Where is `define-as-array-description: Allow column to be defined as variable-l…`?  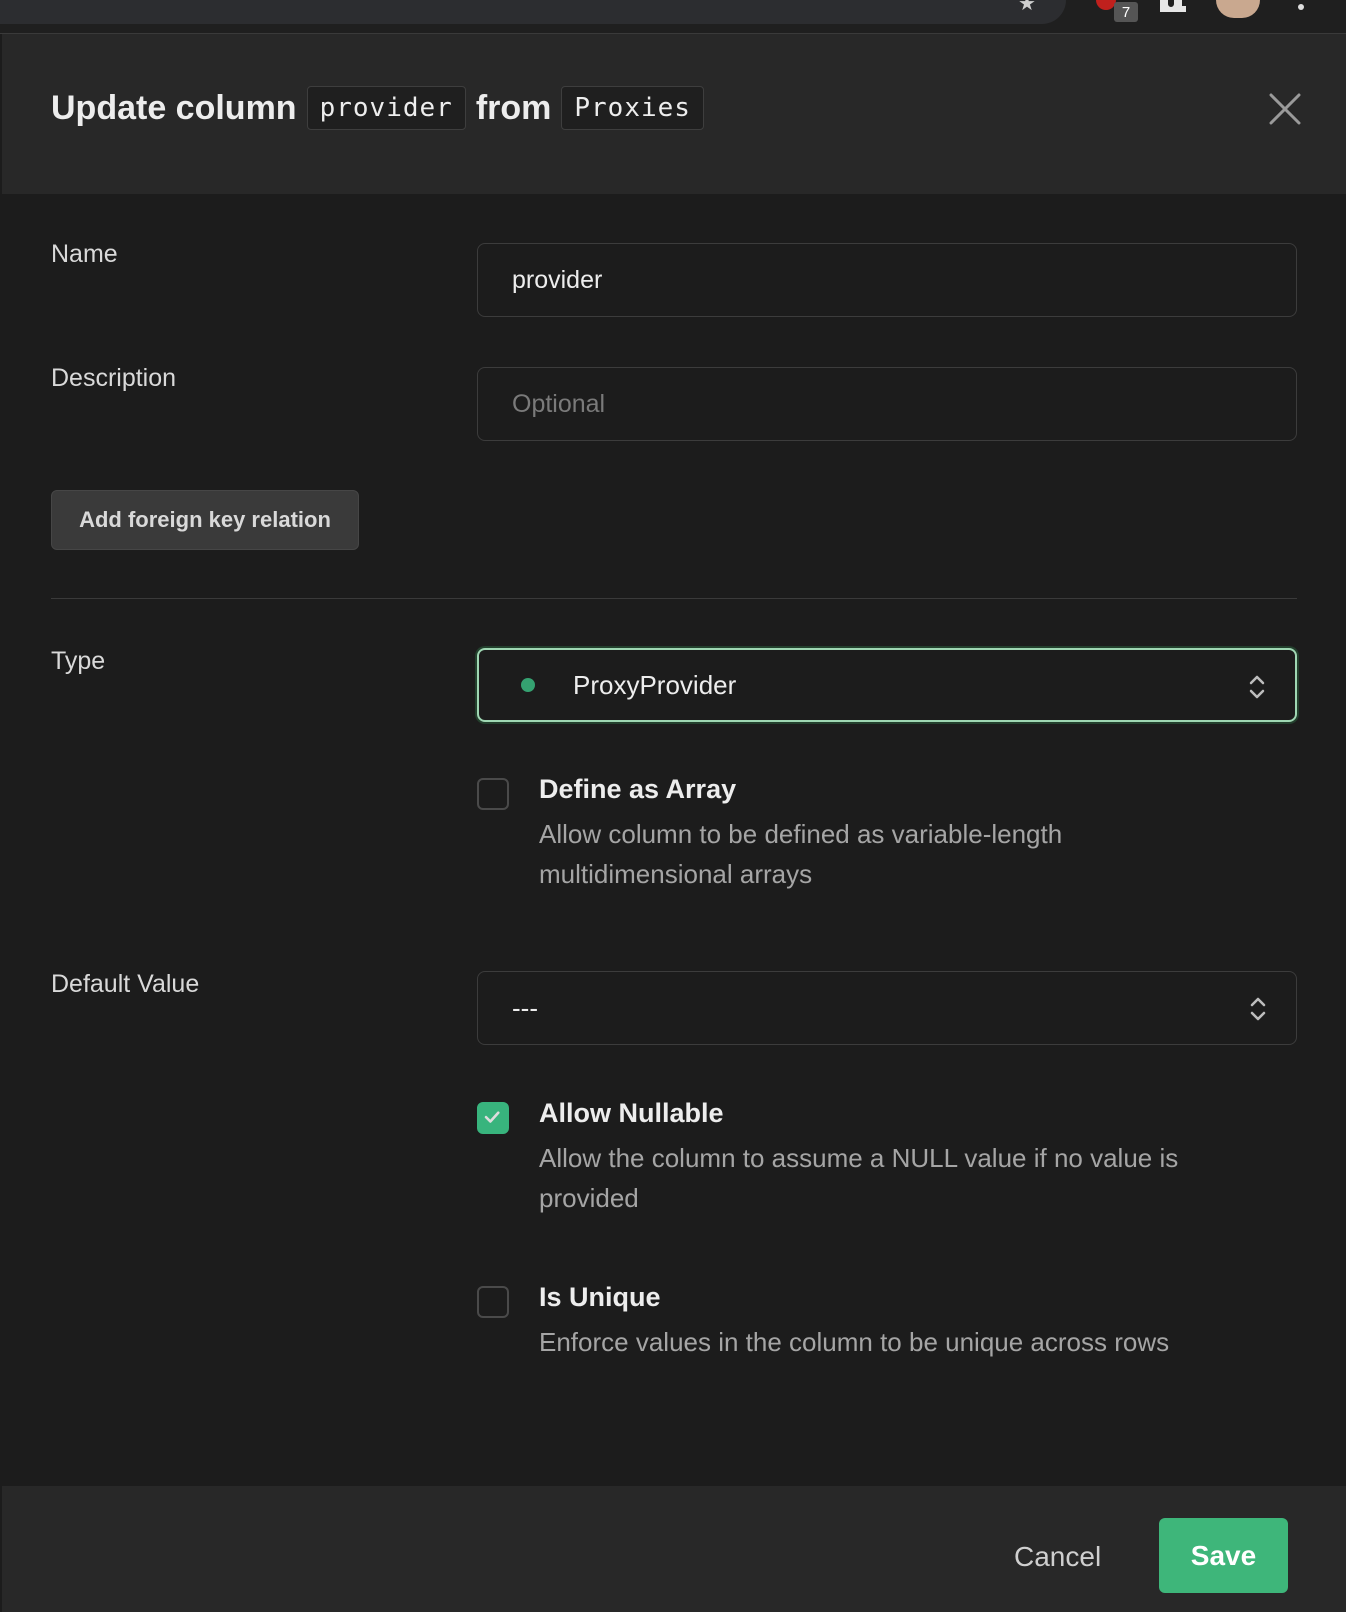 define-as-array-description: Allow column to be defined as variable-l… is located at coordinates (801, 854).